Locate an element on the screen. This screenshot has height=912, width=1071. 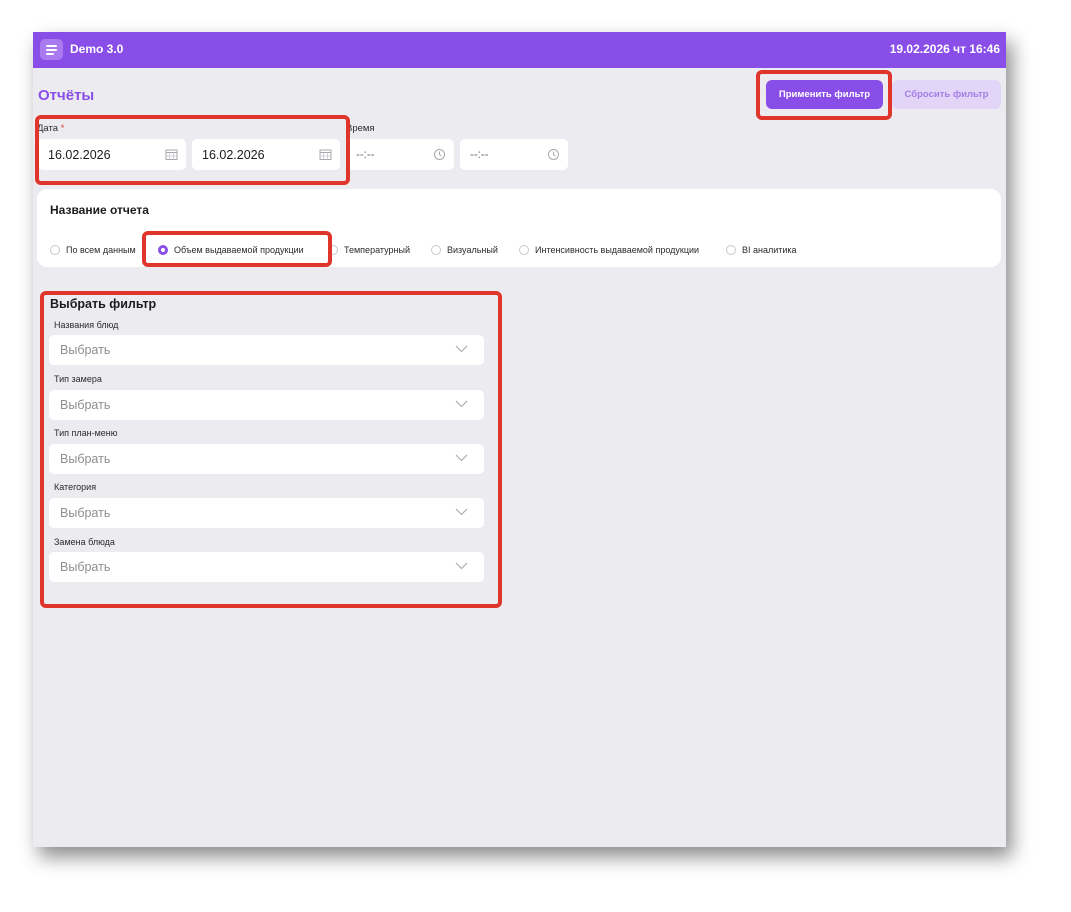
filter-label-plan-menu-type: Тип план-меню is located at coordinates (86, 433).